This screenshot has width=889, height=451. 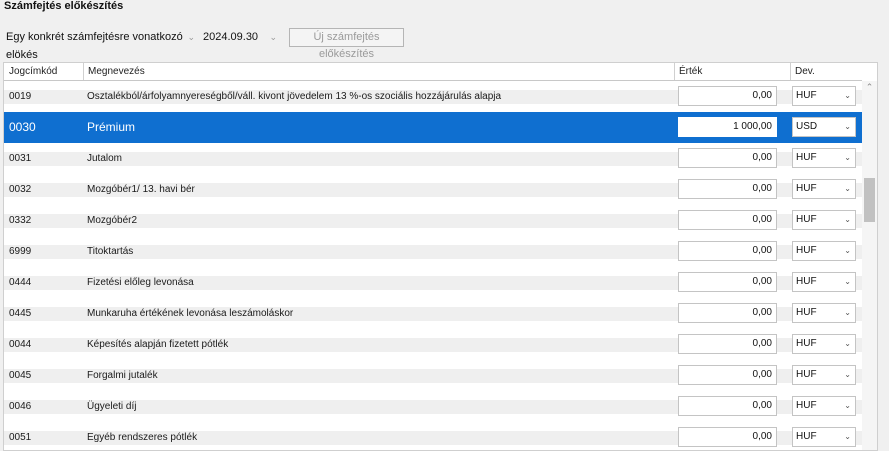 What do you see at coordinates (112, 220) in the screenshot?
I see `row-name: Mozgóbér2` at bounding box center [112, 220].